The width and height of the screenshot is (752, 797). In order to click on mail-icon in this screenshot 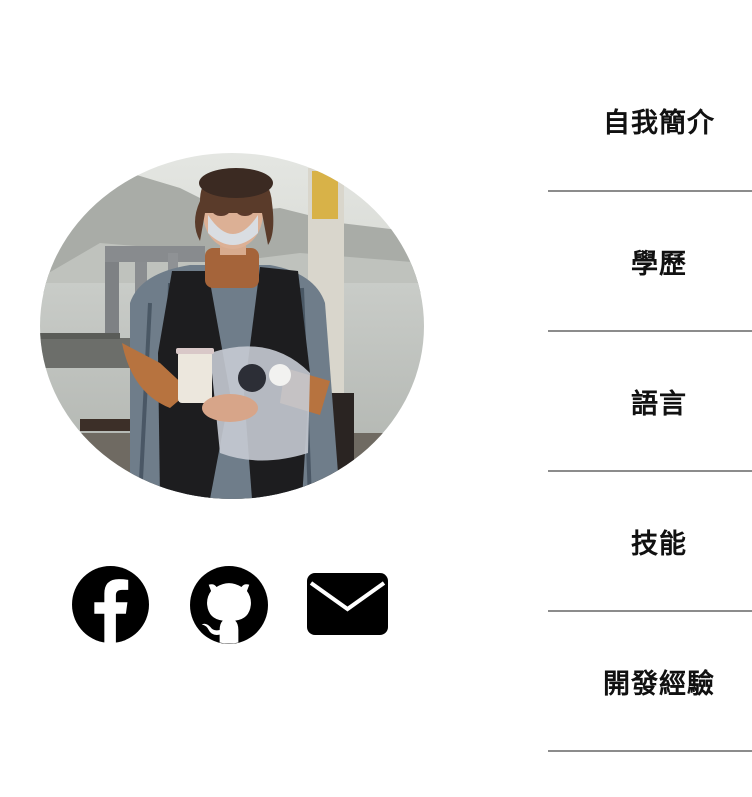, I will do `click(347, 604)`.